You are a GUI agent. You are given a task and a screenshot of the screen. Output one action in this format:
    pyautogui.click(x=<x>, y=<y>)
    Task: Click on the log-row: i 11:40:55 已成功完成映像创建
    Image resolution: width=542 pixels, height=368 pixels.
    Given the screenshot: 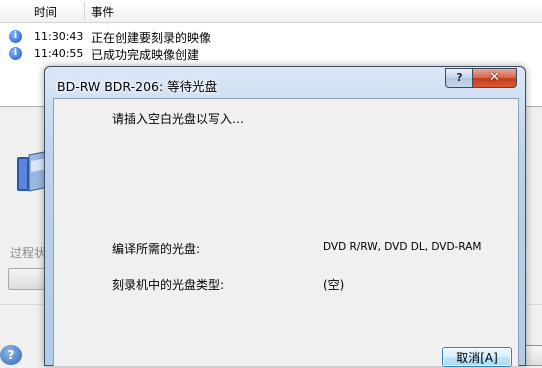 What is the action you would take?
    pyautogui.click(x=271, y=54)
    